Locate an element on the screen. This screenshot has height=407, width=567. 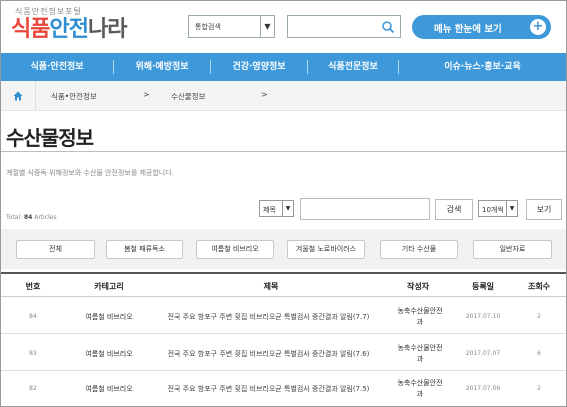
category-all-button: 전체 is located at coordinates (55, 249).